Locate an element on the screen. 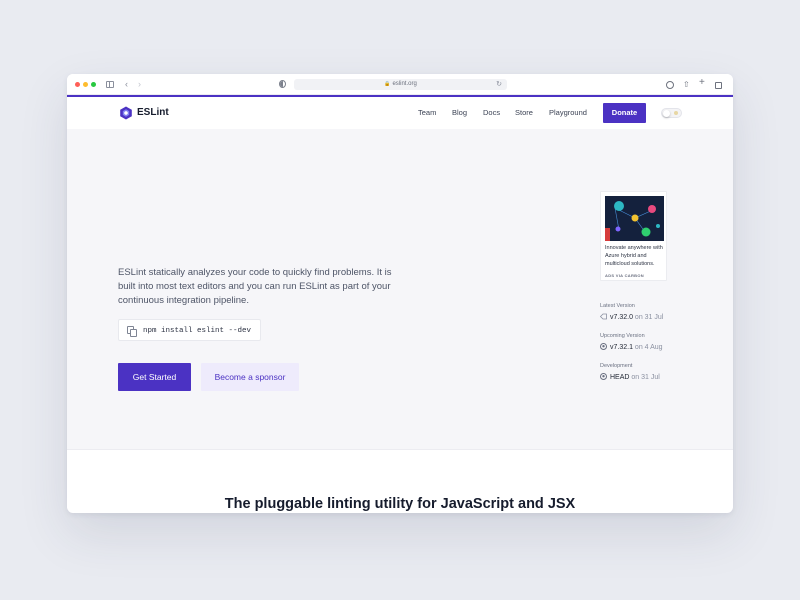 Image resolution: width=800 pixels, height=600 pixels. close-window-button is located at coordinates (77, 84).